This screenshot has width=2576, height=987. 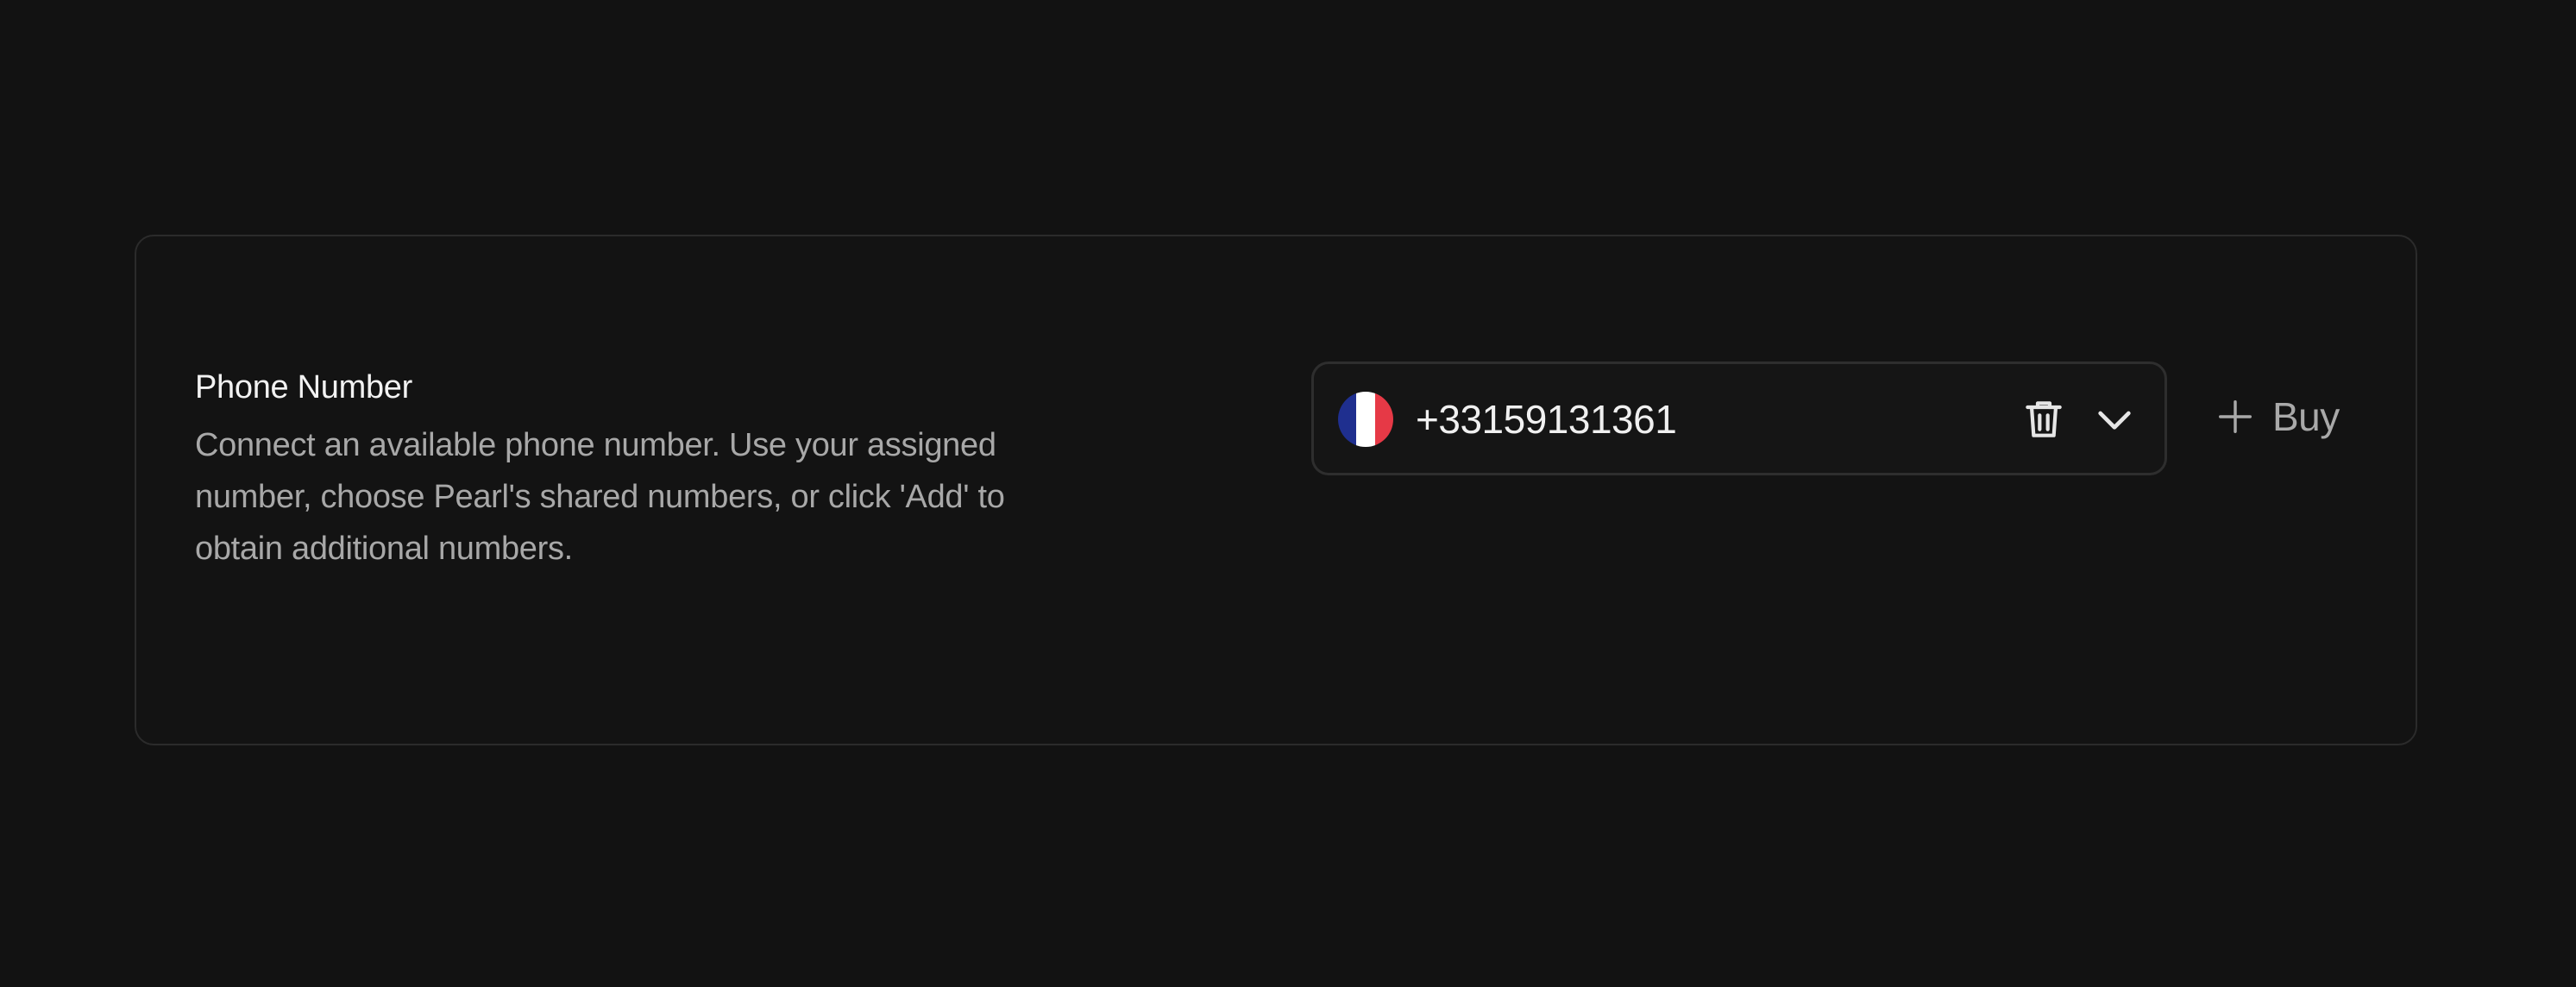 I want to click on chevron-down-icon, so click(x=2114, y=419).